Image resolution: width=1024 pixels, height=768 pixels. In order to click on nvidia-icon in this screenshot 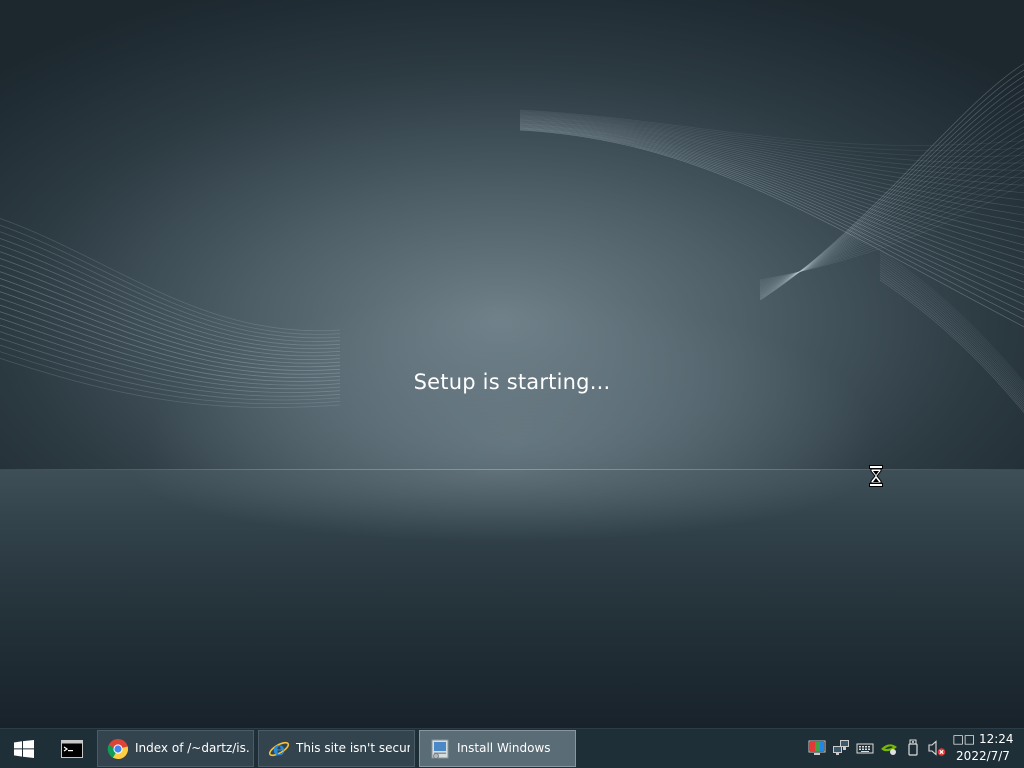, I will do `click(889, 748)`.